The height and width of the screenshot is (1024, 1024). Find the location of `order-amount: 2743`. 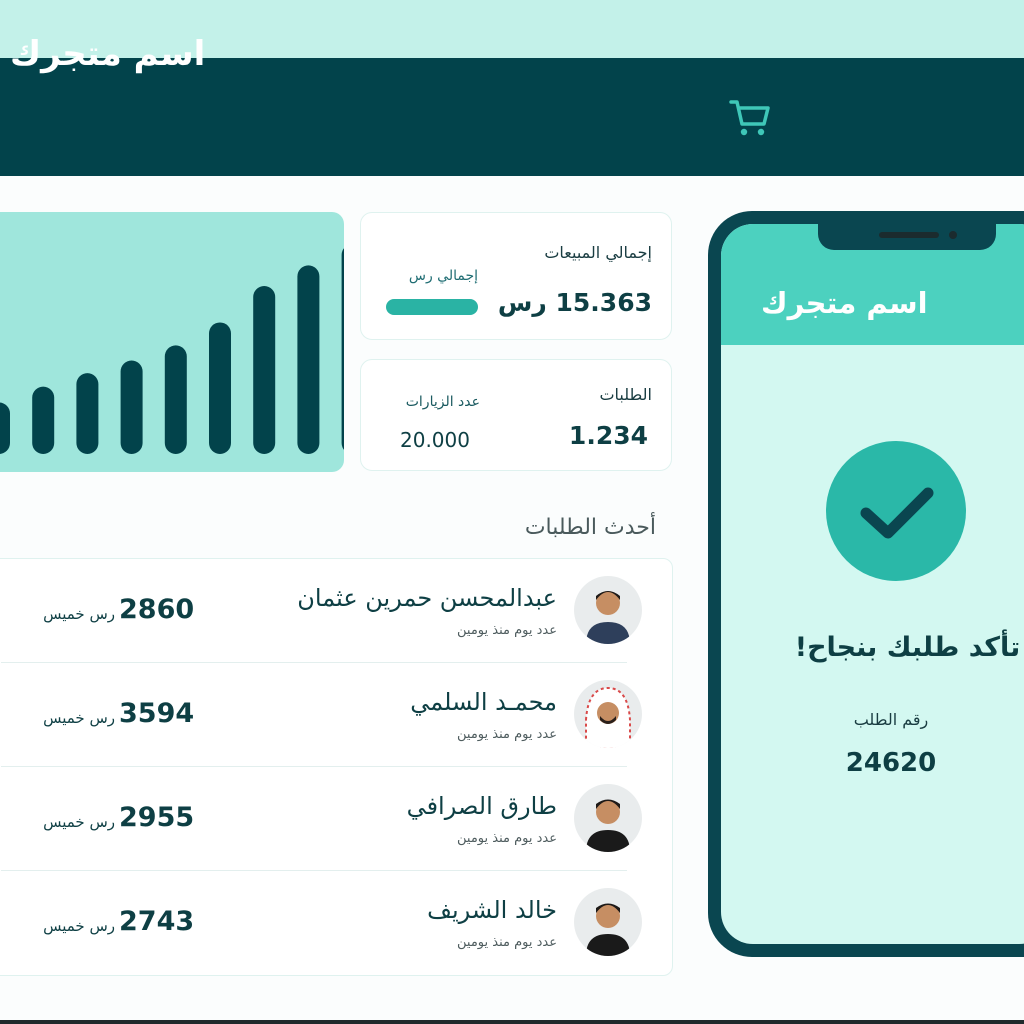

order-amount: 2743 is located at coordinates (157, 921).